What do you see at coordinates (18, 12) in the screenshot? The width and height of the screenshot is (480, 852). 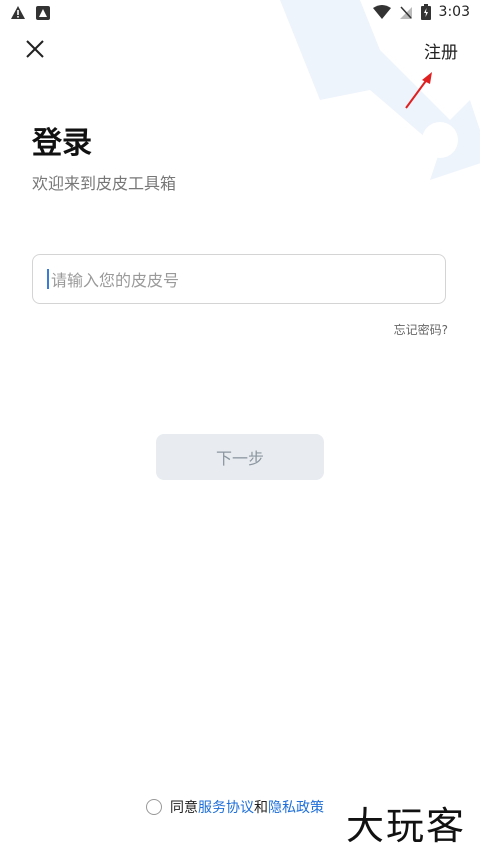 I see `warning-icon` at bounding box center [18, 12].